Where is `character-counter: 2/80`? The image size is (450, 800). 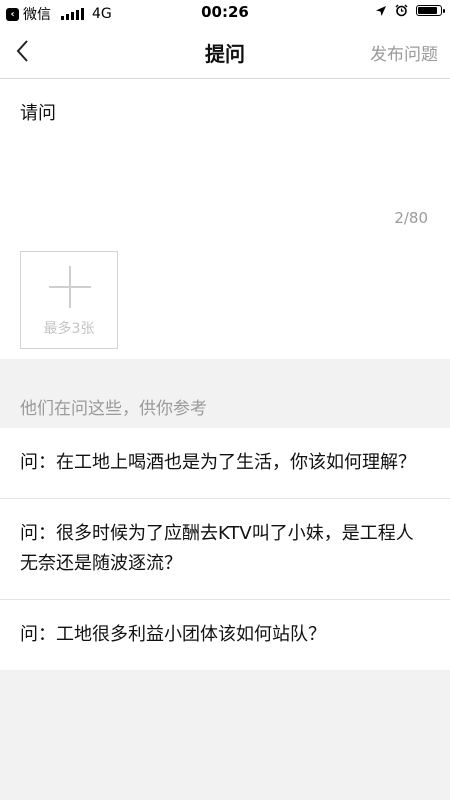 character-counter: 2/80 is located at coordinates (411, 218).